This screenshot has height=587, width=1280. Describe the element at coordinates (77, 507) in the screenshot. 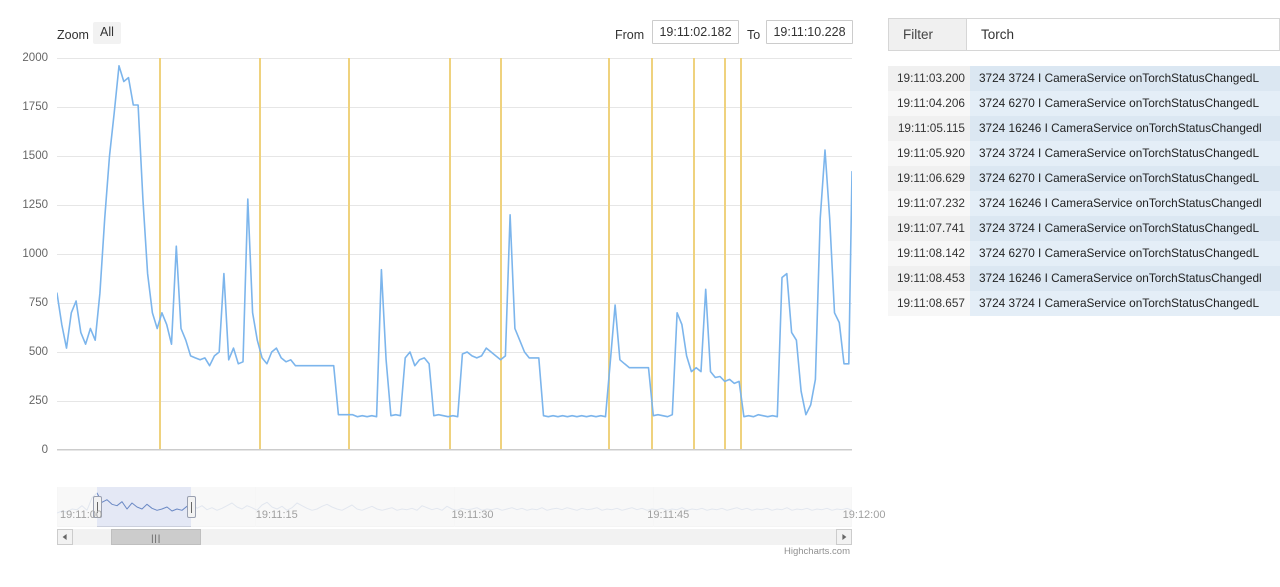

I see `navigator-mask-left` at that location.